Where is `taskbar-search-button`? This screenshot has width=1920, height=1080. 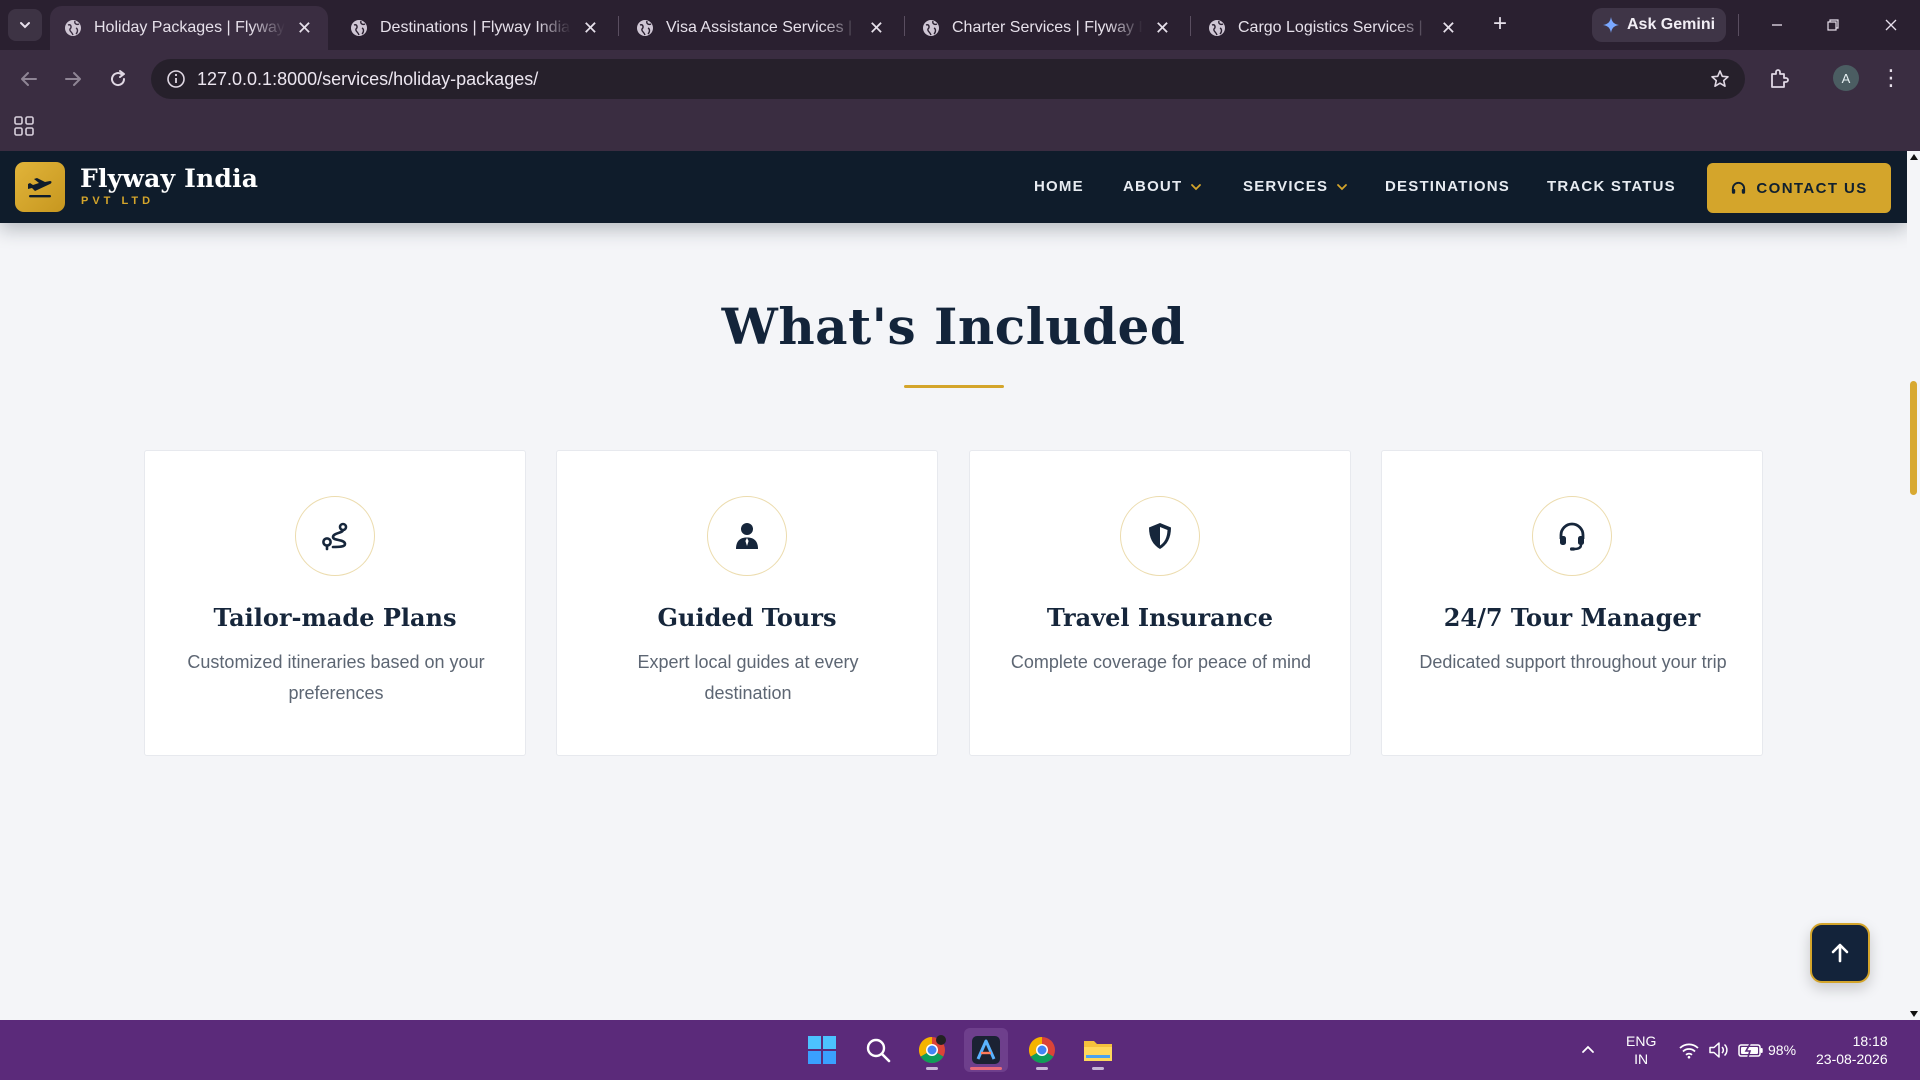
taskbar-search-button is located at coordinates (878, 1050).